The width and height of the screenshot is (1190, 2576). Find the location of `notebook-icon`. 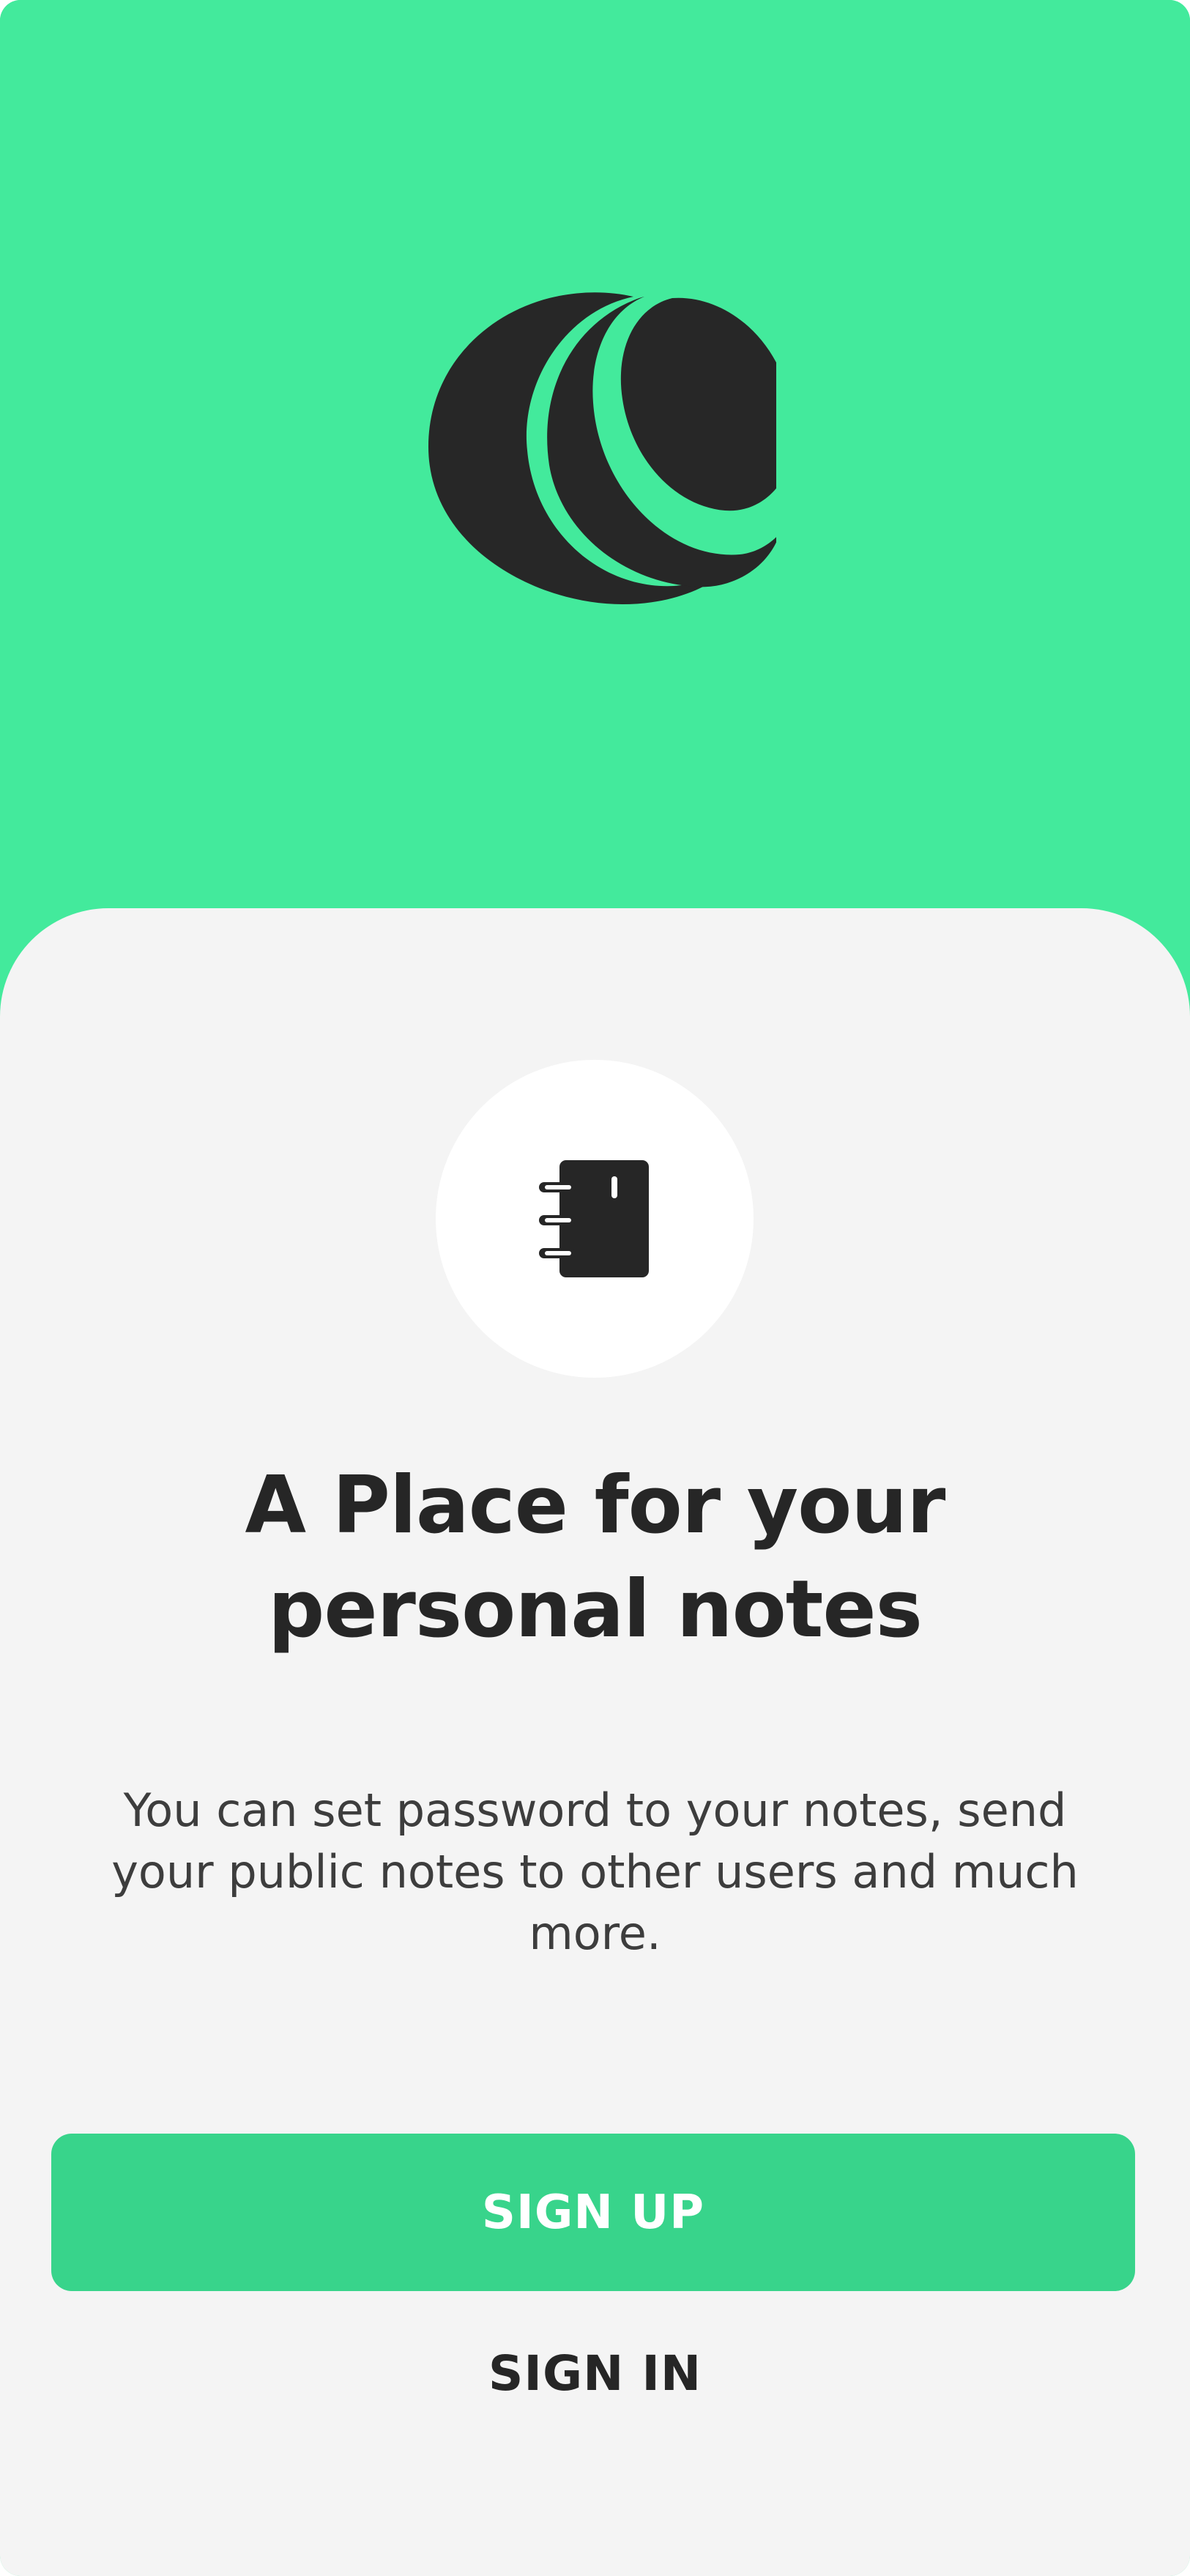

notebook-icon is located at coordinates (594, 1218).